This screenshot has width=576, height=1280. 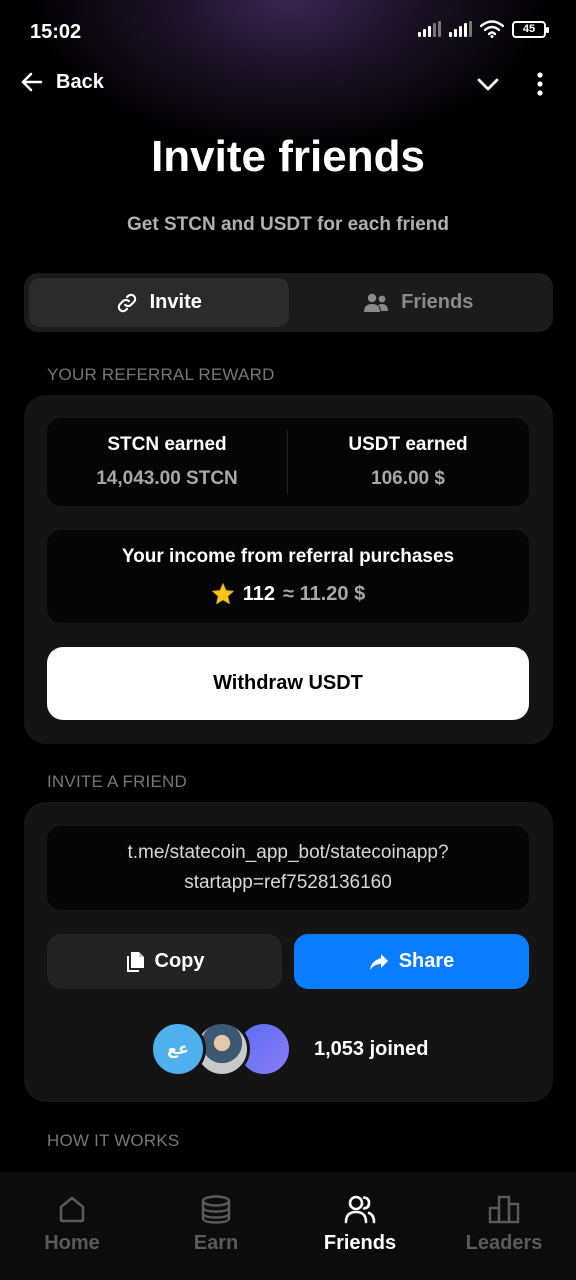 I want to click on signal-icon, so click(x=429, y=29).